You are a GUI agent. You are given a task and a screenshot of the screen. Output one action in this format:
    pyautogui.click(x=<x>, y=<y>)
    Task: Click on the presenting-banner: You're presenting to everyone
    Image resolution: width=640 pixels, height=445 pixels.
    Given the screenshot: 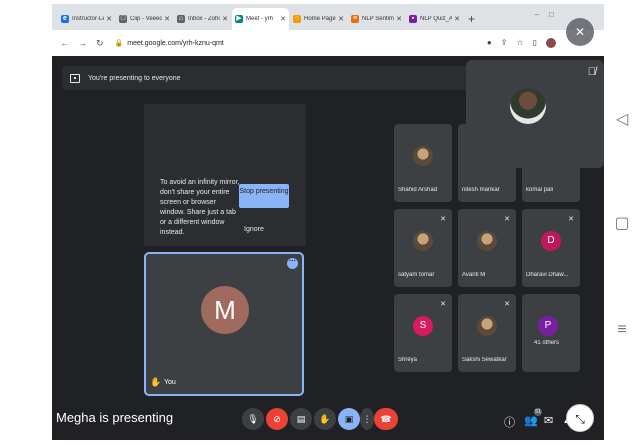 What is the action you would take?
    pyautogui.click(x=277, y=78)
    